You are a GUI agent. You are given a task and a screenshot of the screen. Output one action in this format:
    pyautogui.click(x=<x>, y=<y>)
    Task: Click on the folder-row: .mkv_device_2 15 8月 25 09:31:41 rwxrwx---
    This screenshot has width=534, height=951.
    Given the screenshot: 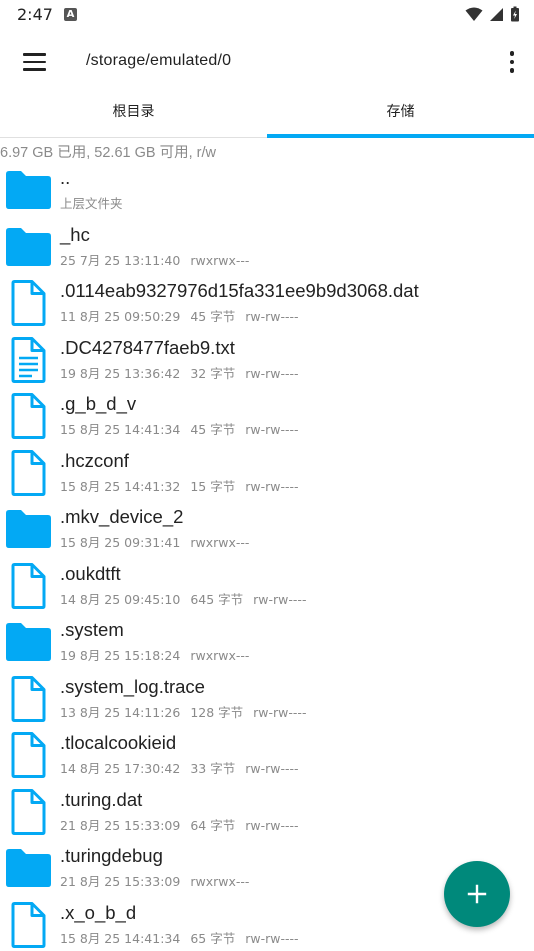 What is the action you would take?
    pyautogui.click(x=267, y=528)
    